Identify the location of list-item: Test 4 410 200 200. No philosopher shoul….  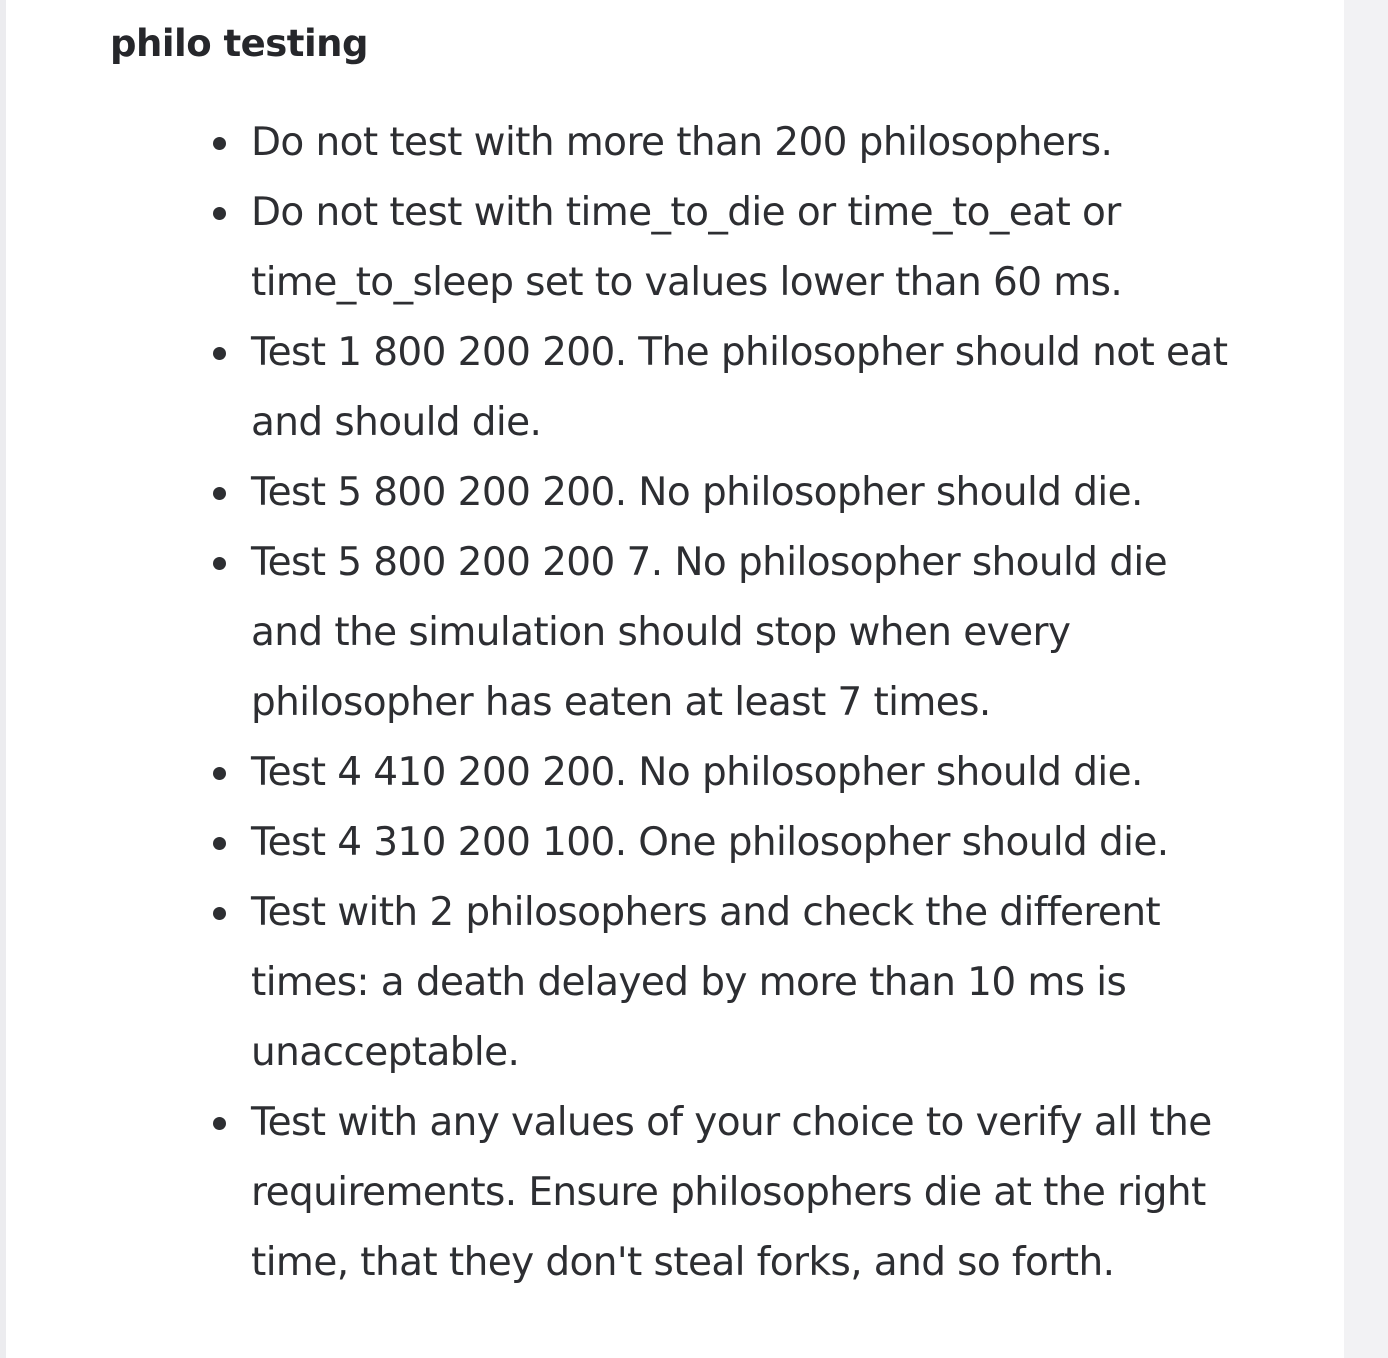
(722, 773).